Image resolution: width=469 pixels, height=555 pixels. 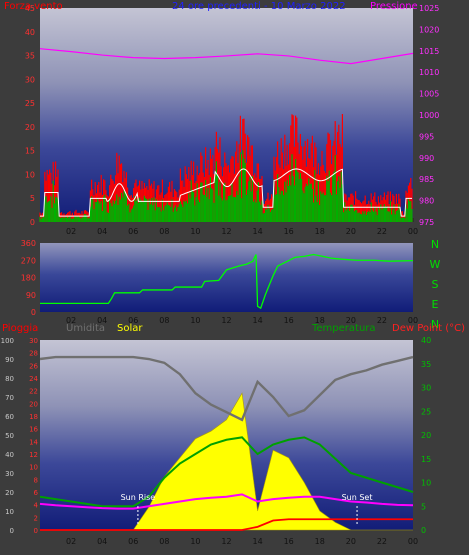 I want to click on temperature-y-tick: 30, so click(x=426, y=388).